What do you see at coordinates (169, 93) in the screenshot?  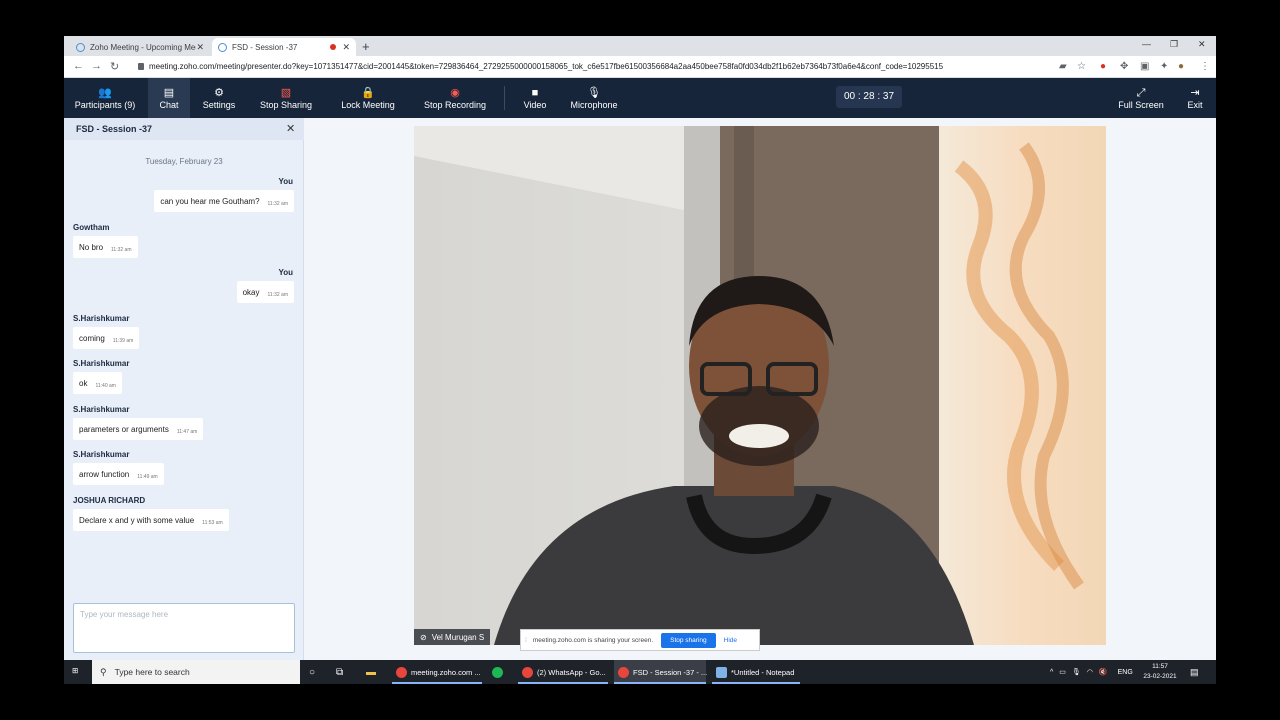 I see `chat-icon: ▤` at bounding box center [169, 93].